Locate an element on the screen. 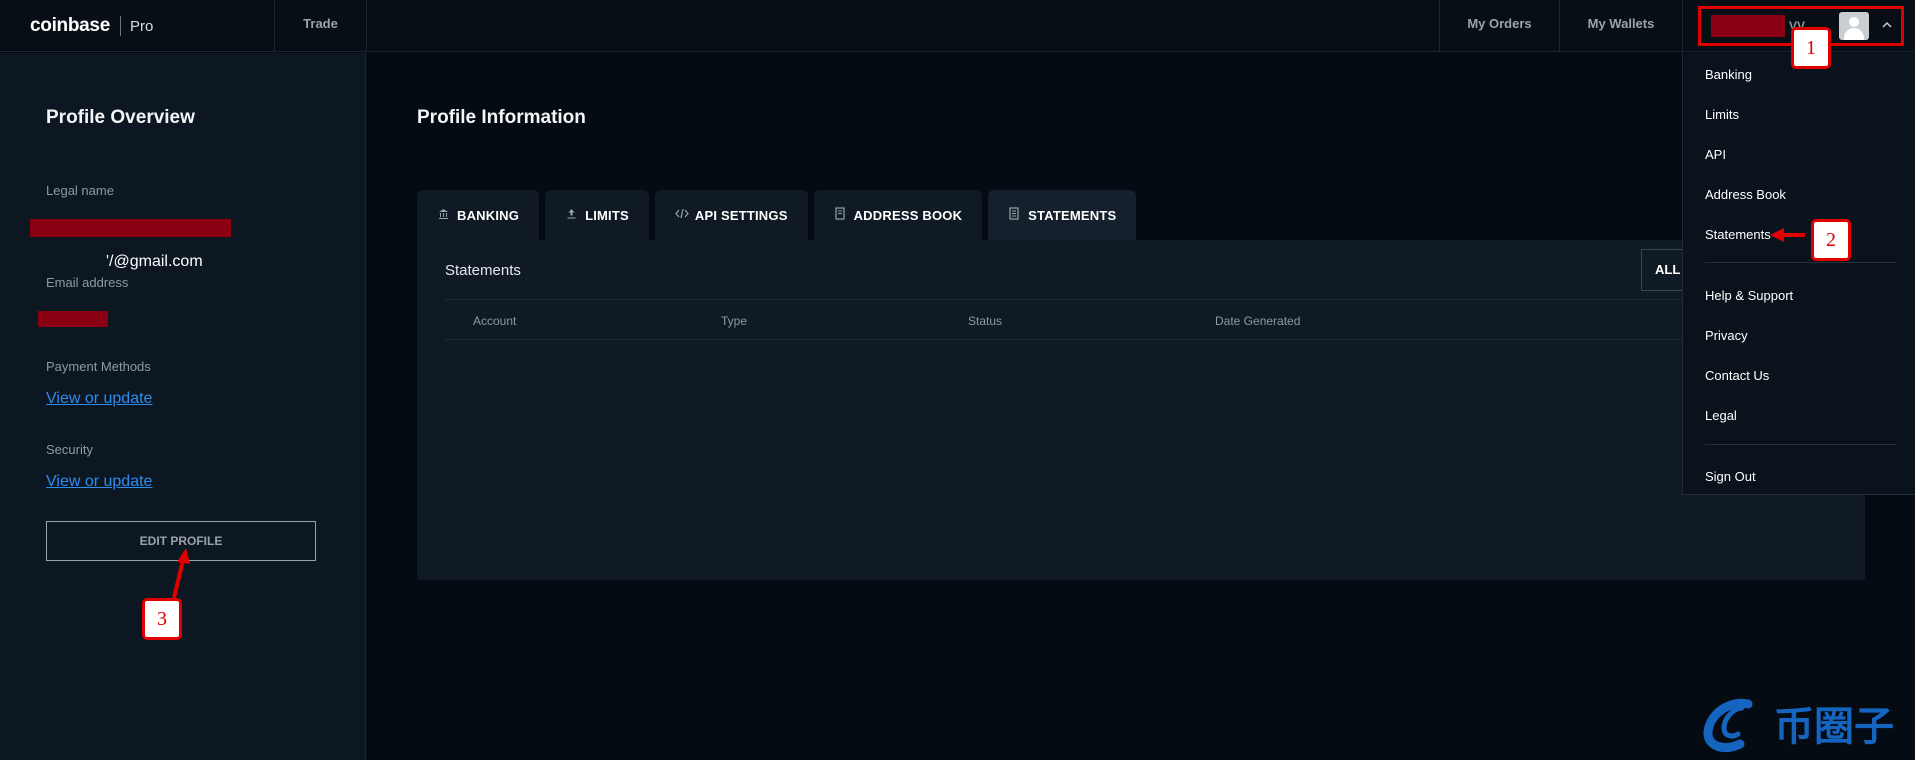 This screenshot has width=1915, height=760. payment-methods-label: Payment Methods is located at coordinates (98, 366).